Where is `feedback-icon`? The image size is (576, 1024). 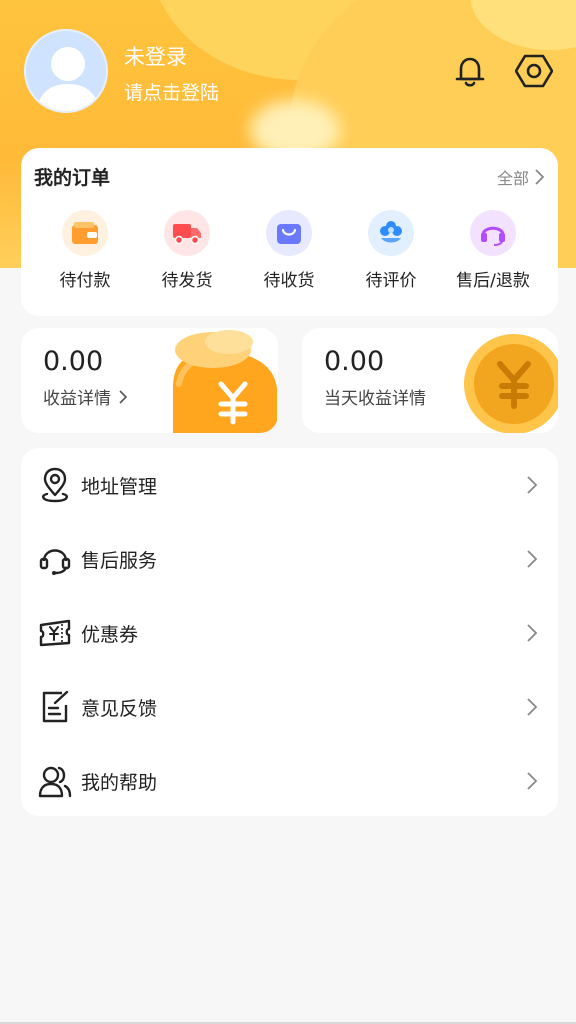 feedback-icon is located at coordinates (55, 706).